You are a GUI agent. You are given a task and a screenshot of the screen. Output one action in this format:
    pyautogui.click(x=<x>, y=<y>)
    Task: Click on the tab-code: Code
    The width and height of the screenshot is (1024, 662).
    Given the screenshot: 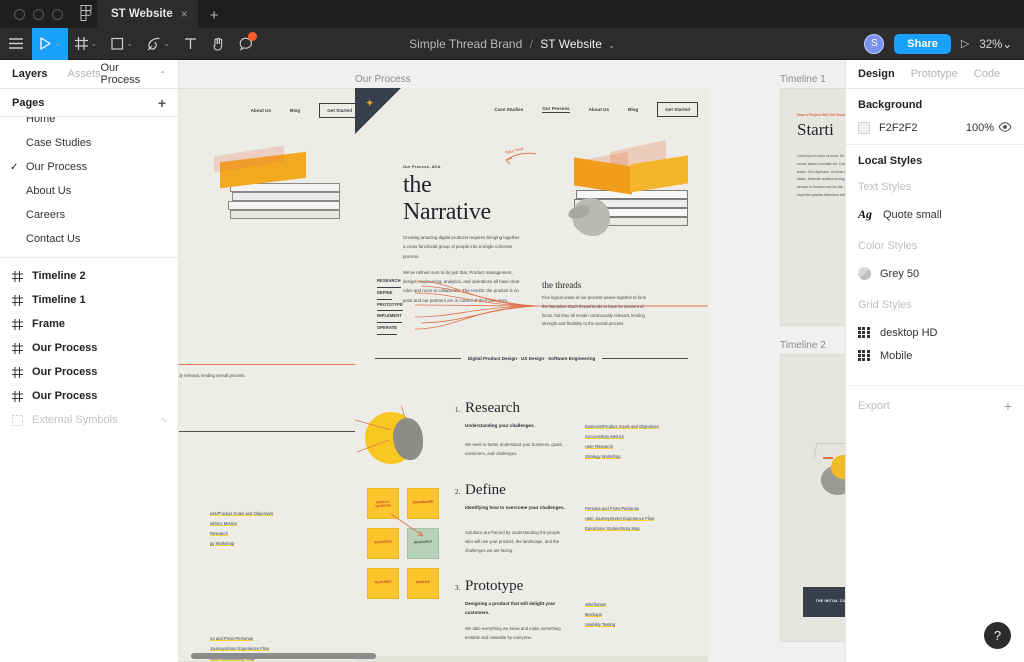 What is the action you would take?
    pyautogui.click(x=987, y=74)
    